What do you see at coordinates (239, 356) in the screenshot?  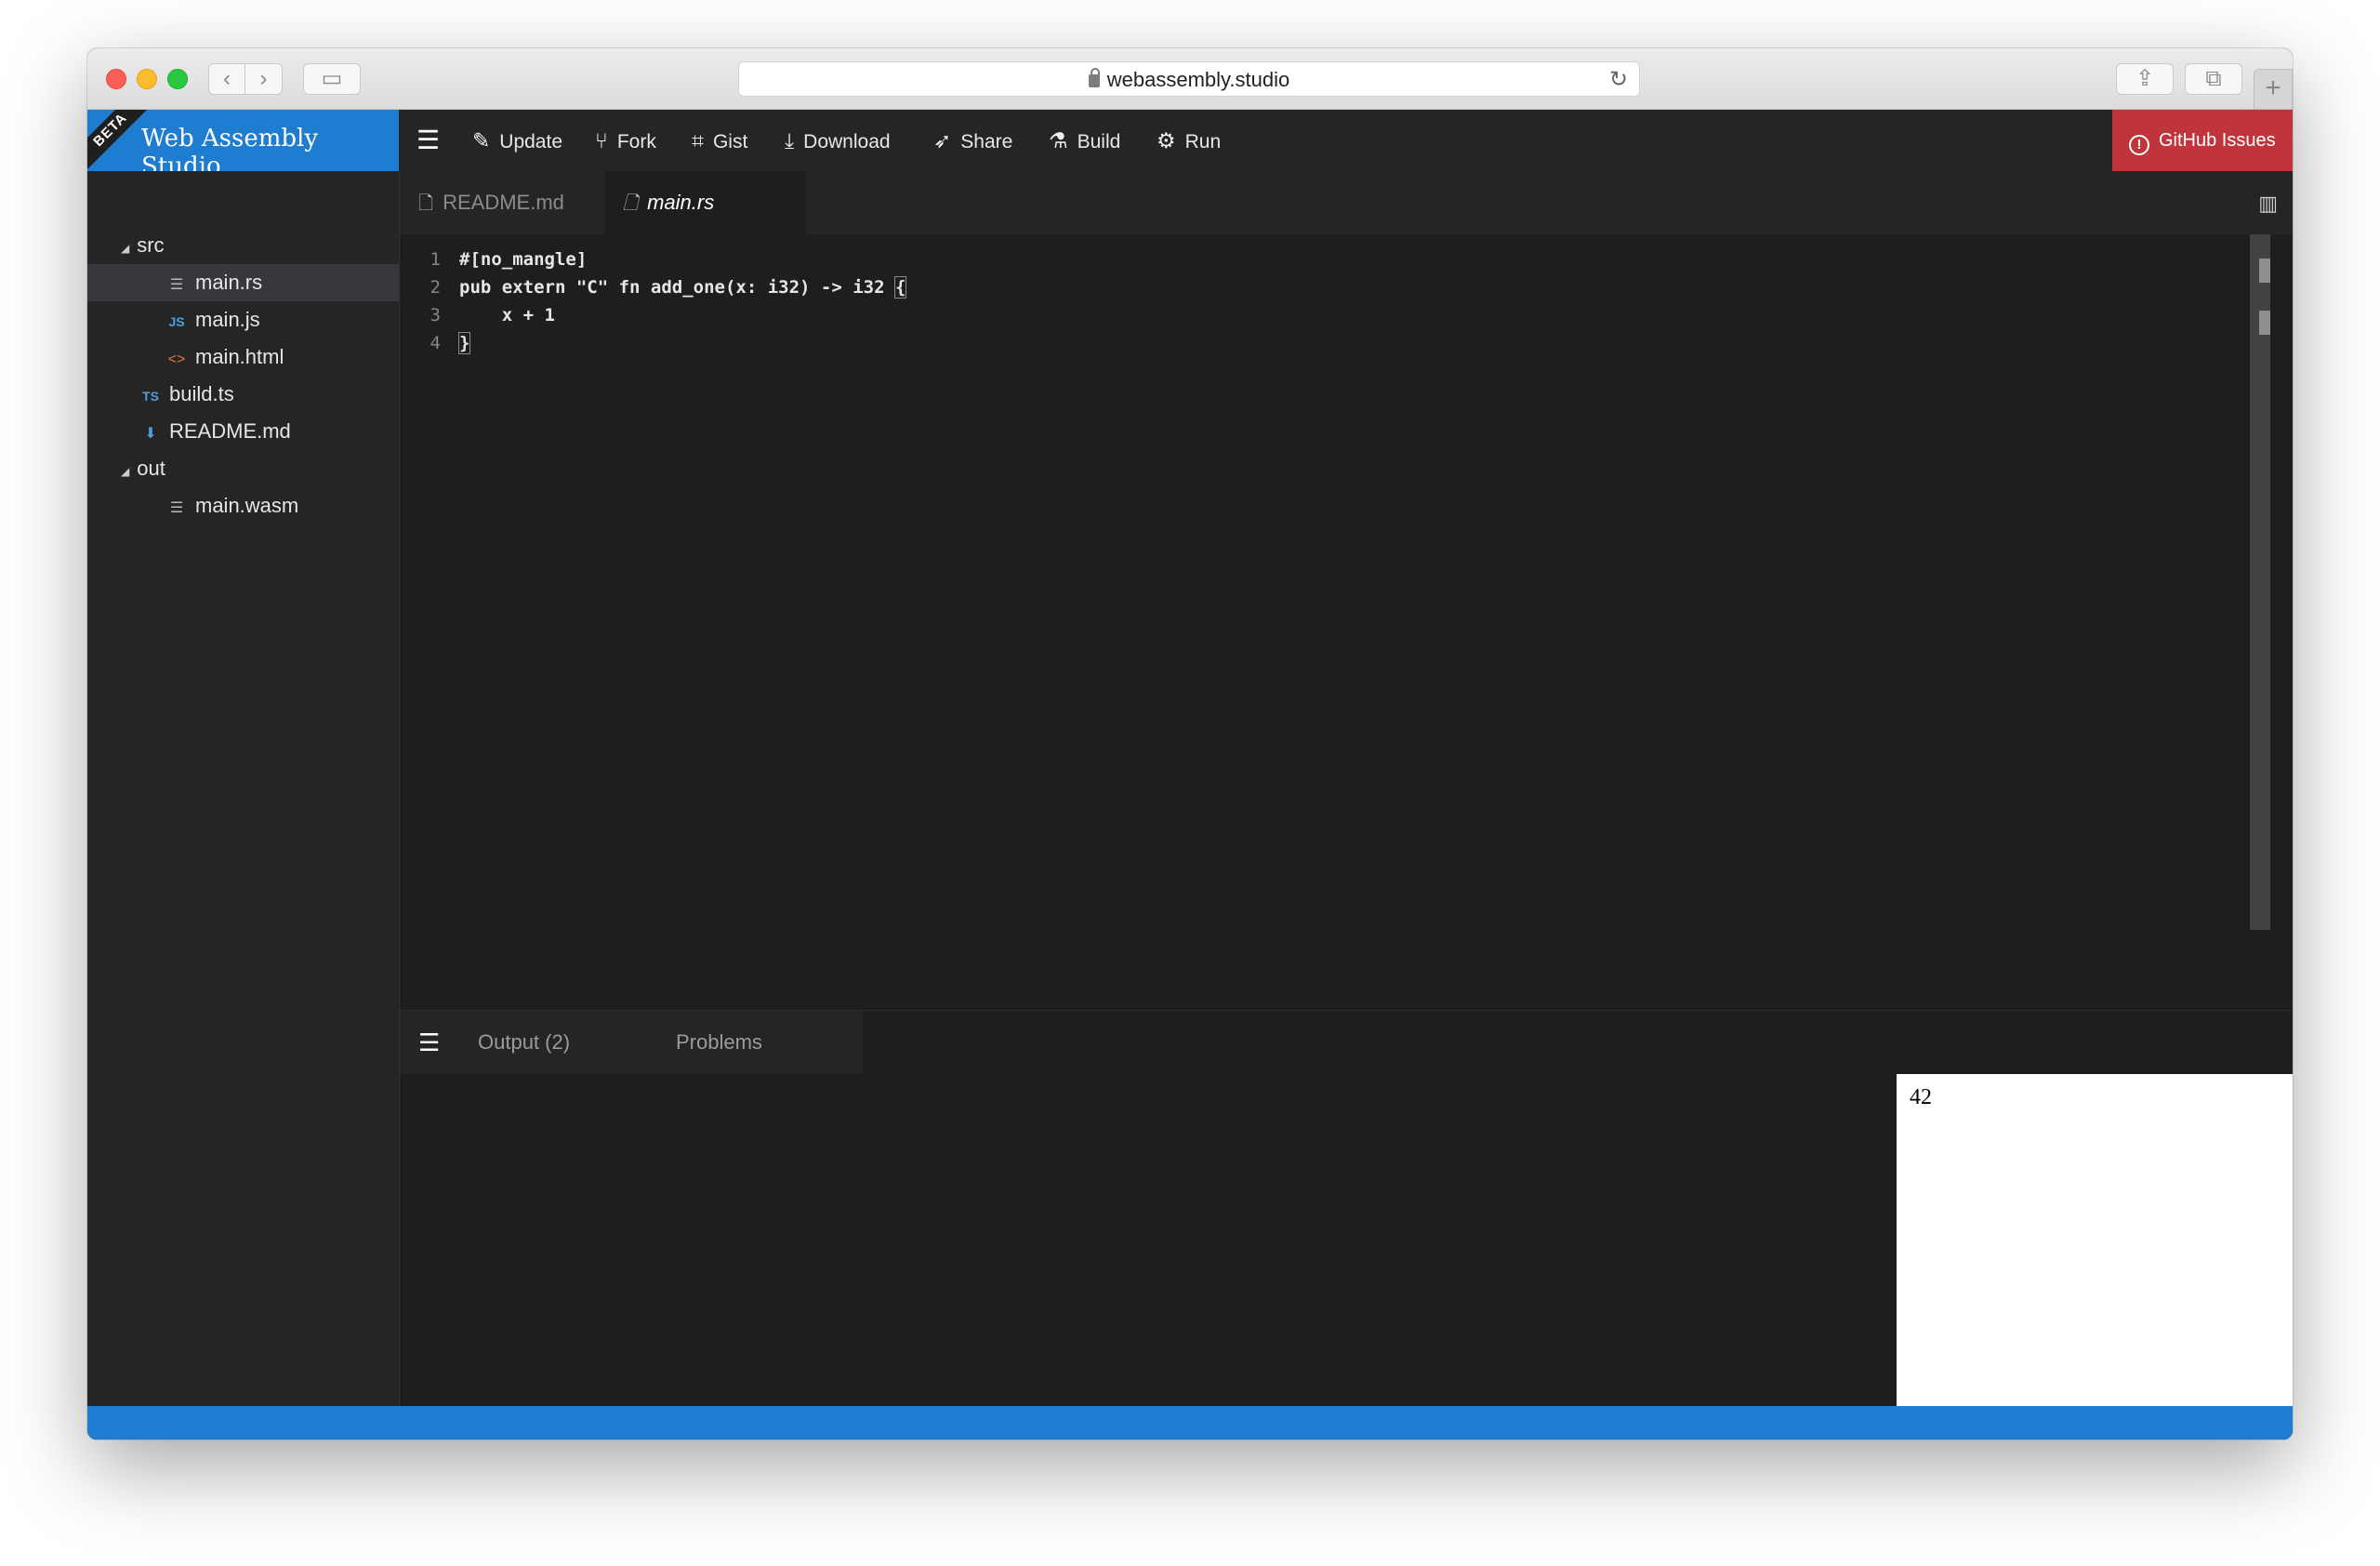 I see `tree-label: main.html` at bounding box center [239, 356].